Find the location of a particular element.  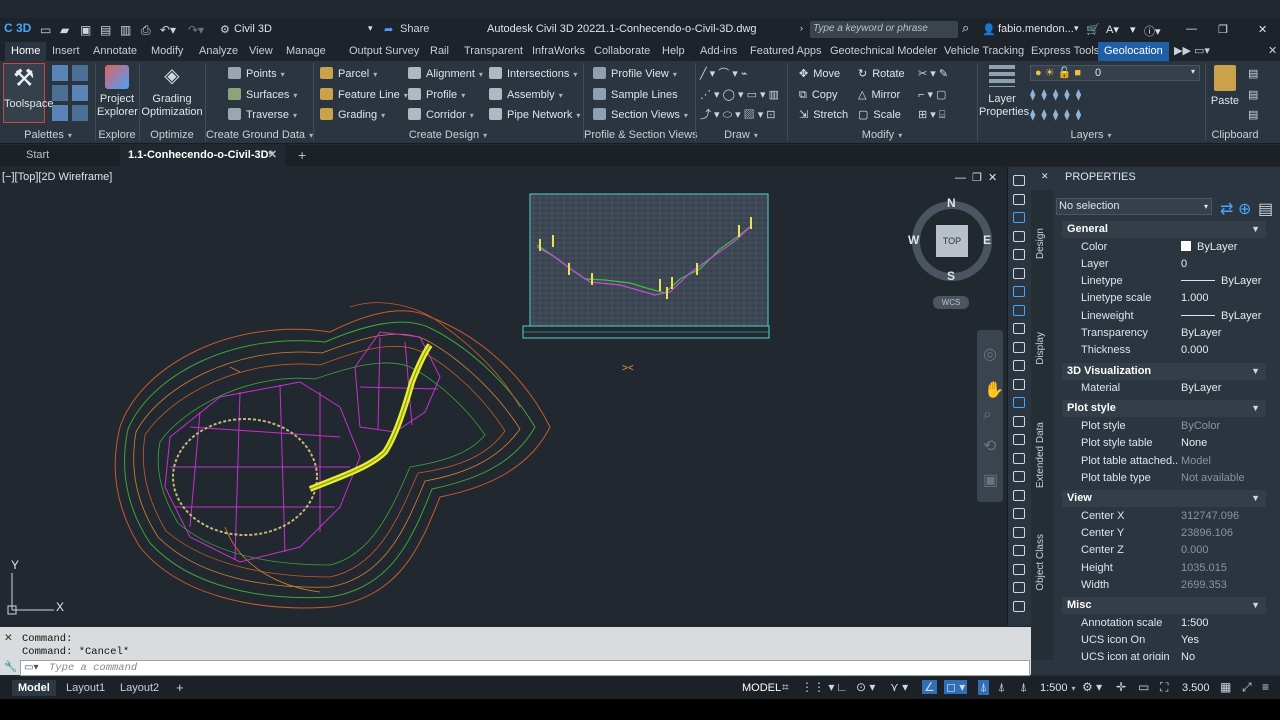

steering-wheel-icon: ◎ is located at coordinates (990, 354).